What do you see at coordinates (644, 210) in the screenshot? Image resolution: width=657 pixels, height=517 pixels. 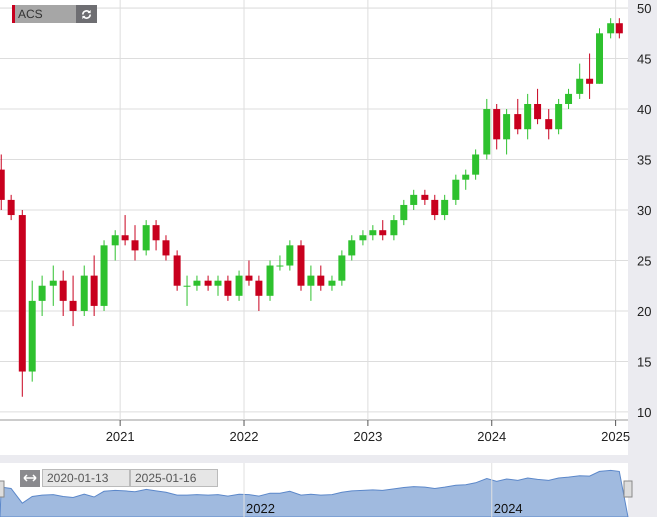 I see `y-axis-label: 30` at bounding box center [644, 210].